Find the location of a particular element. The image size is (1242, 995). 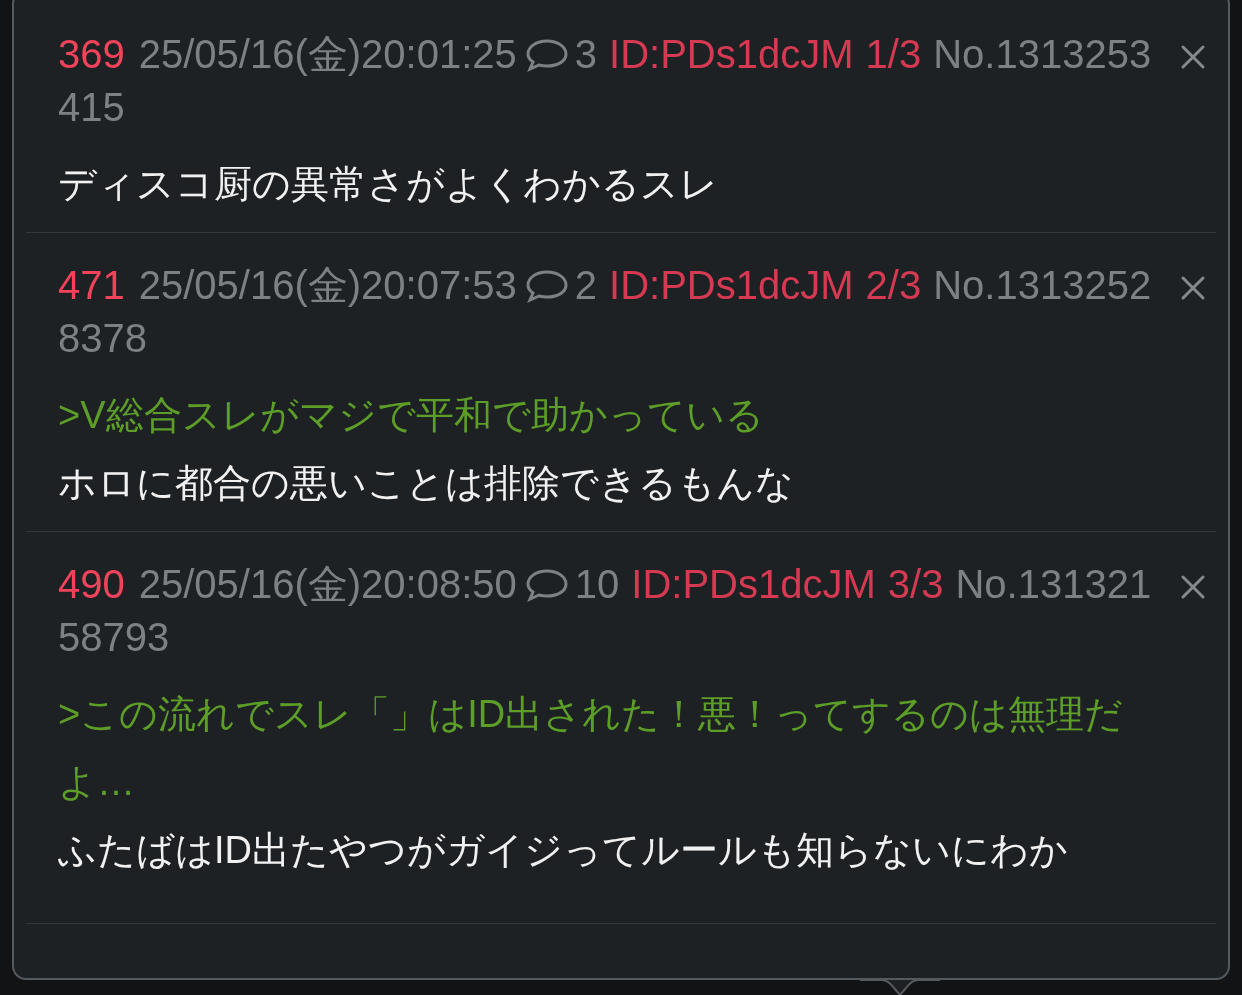

post-id: No.131321 is located at coordinates (1053, 584).